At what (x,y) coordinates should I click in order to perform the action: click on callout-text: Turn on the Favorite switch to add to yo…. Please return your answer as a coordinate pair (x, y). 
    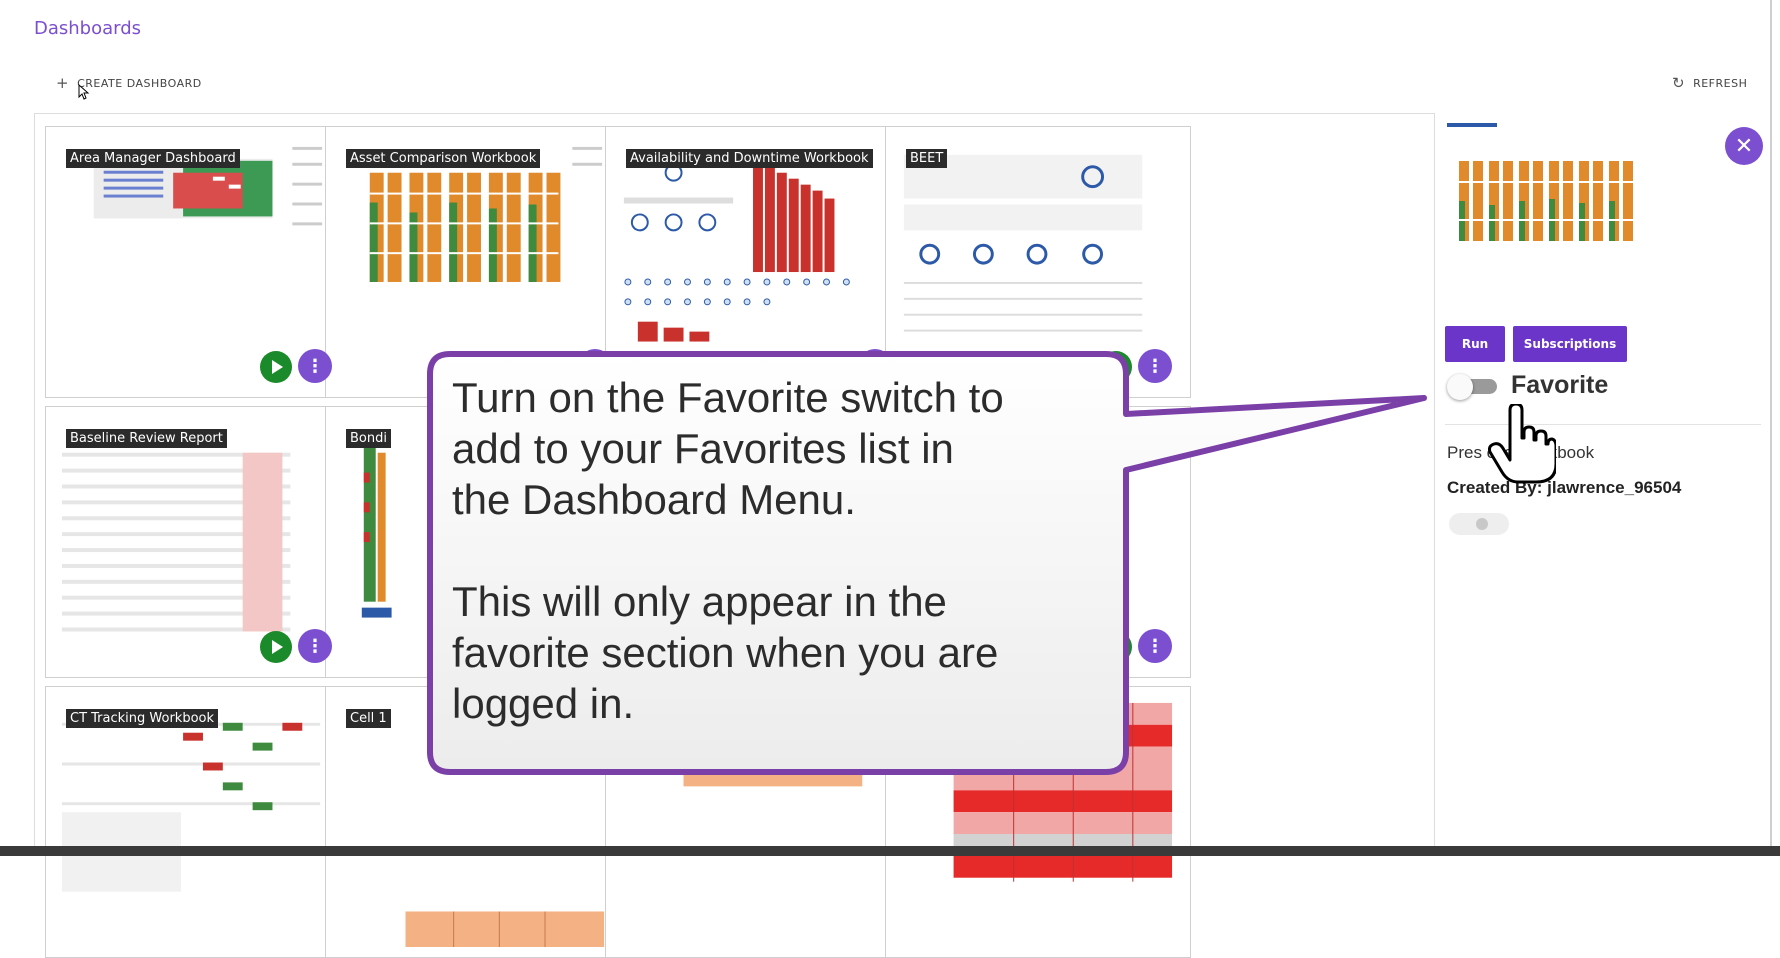
    Looking at the image, I should click on (792, 550).